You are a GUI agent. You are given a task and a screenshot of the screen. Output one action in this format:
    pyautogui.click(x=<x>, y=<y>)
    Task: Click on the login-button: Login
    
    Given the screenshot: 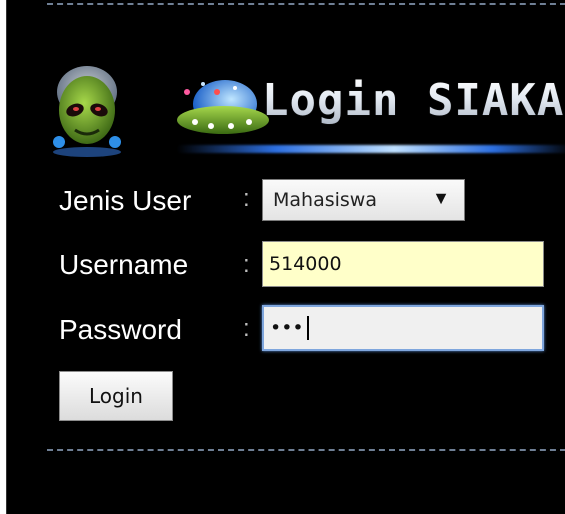 What is the action you would take?
    pyautogui.click(x=116, y=396)
    